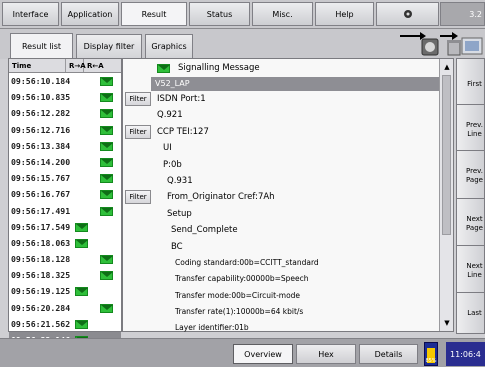 This screenshot has width=485, height=367. I want to click on list-item-time: 09:56:15.767, so click(41, 178).